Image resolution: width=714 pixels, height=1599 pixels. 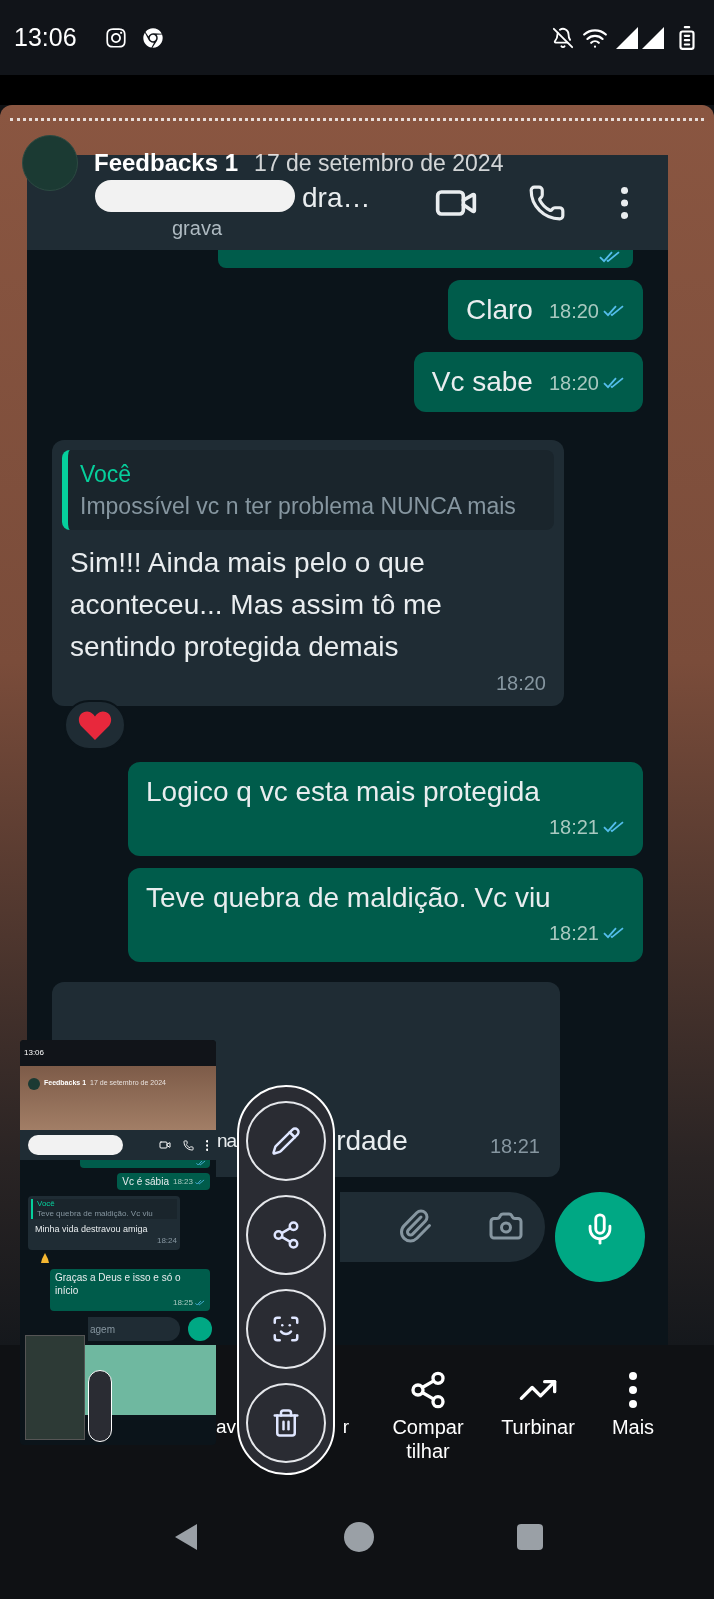 What do you see at coordinates (442, 1227) in the screenshot?
I see `message-input` at bounding box center [442, 1227].